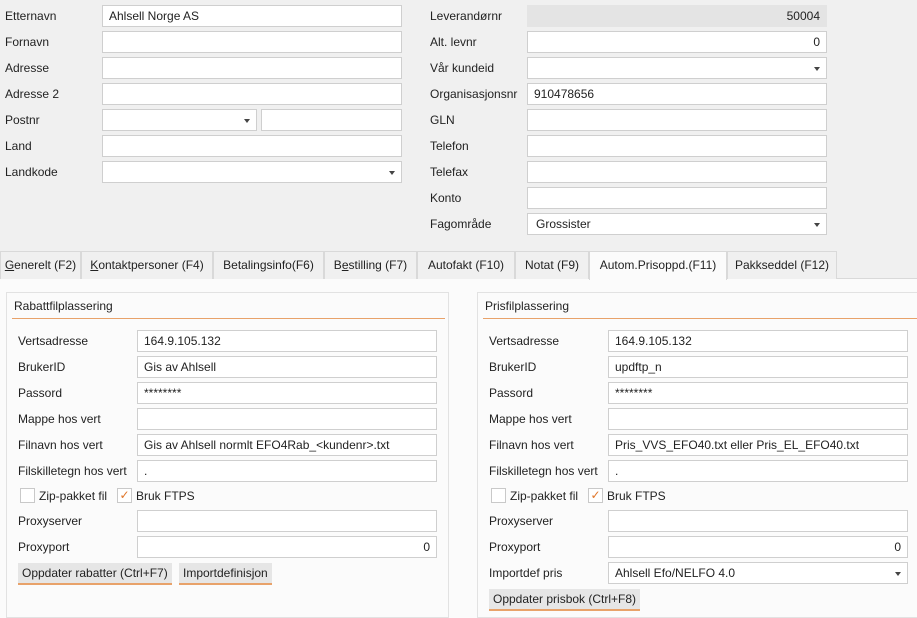 This screenshot has height=618, width=917. Describe the element at coordinates (513, 367) in the screenshot. I see `pris-bruker-label: BrukerID` at that location.